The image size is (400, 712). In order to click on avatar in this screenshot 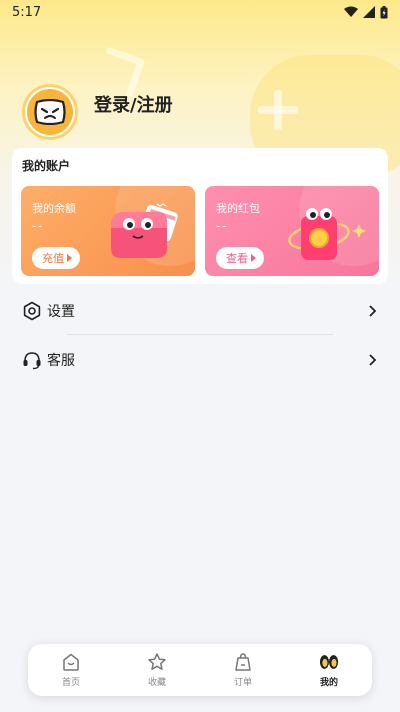, I will do `click(50, 112)`.